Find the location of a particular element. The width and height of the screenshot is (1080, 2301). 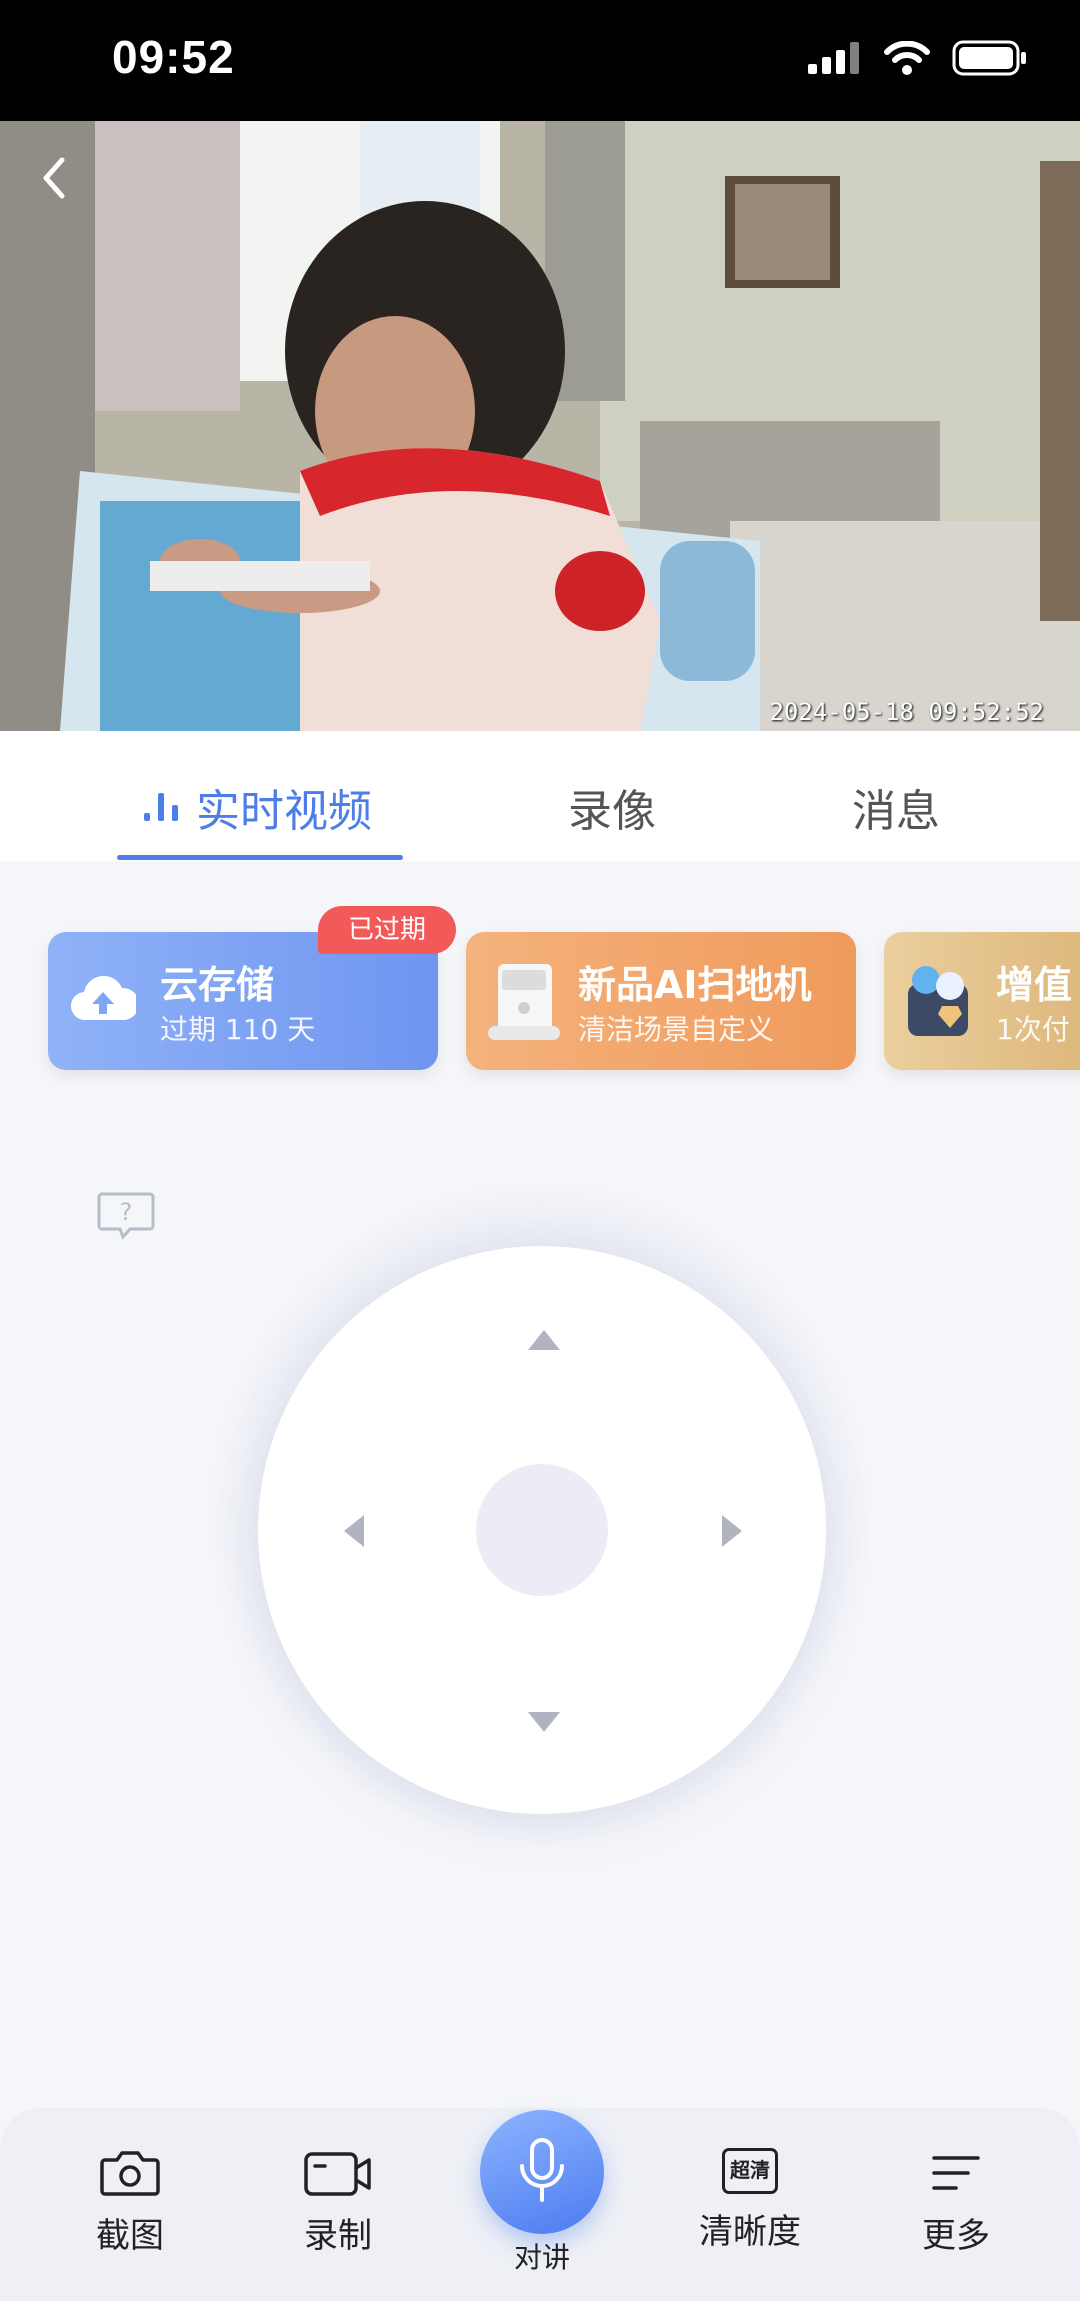

ptz-center-button is located at coordinates (542, 1530).